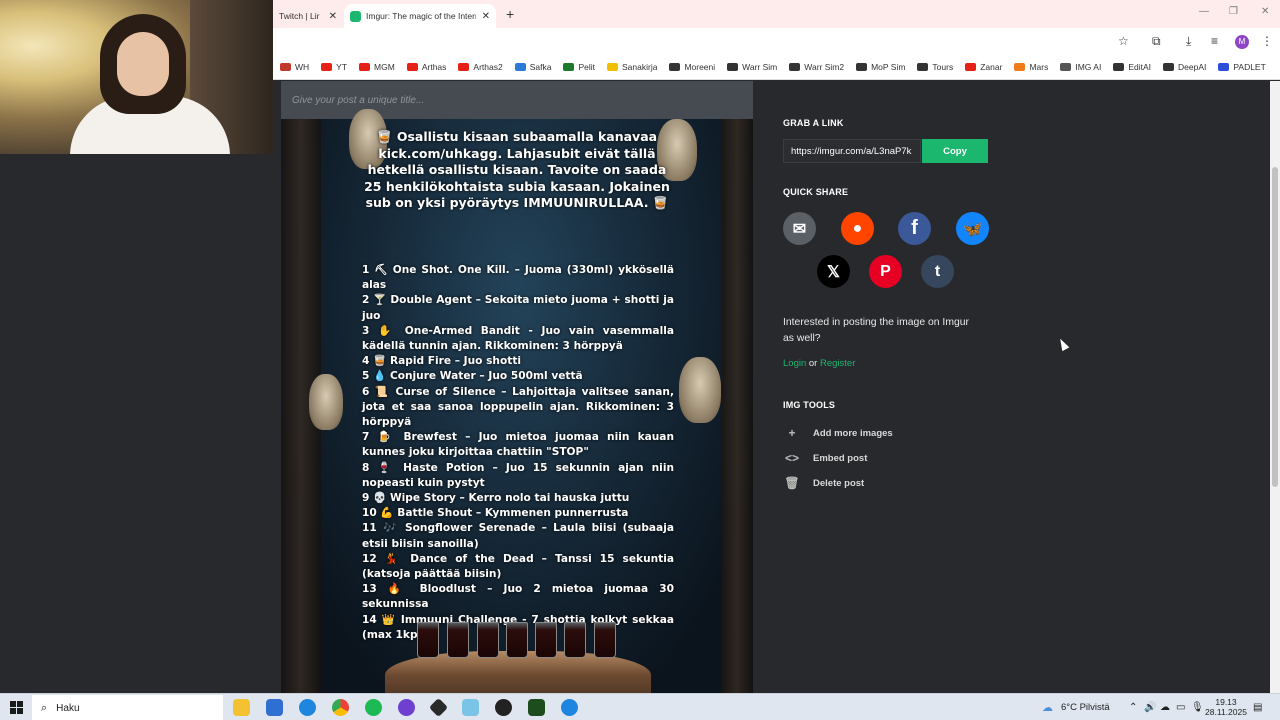  What do you see at coordinates (885, 271) in the screenshot?
I see `pinterest-share-icon: P` at bounding box center [885, 271].